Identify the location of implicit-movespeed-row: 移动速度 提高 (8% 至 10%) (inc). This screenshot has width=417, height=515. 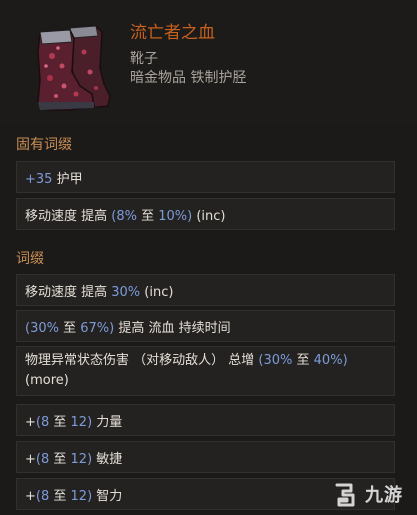
(205, 214).